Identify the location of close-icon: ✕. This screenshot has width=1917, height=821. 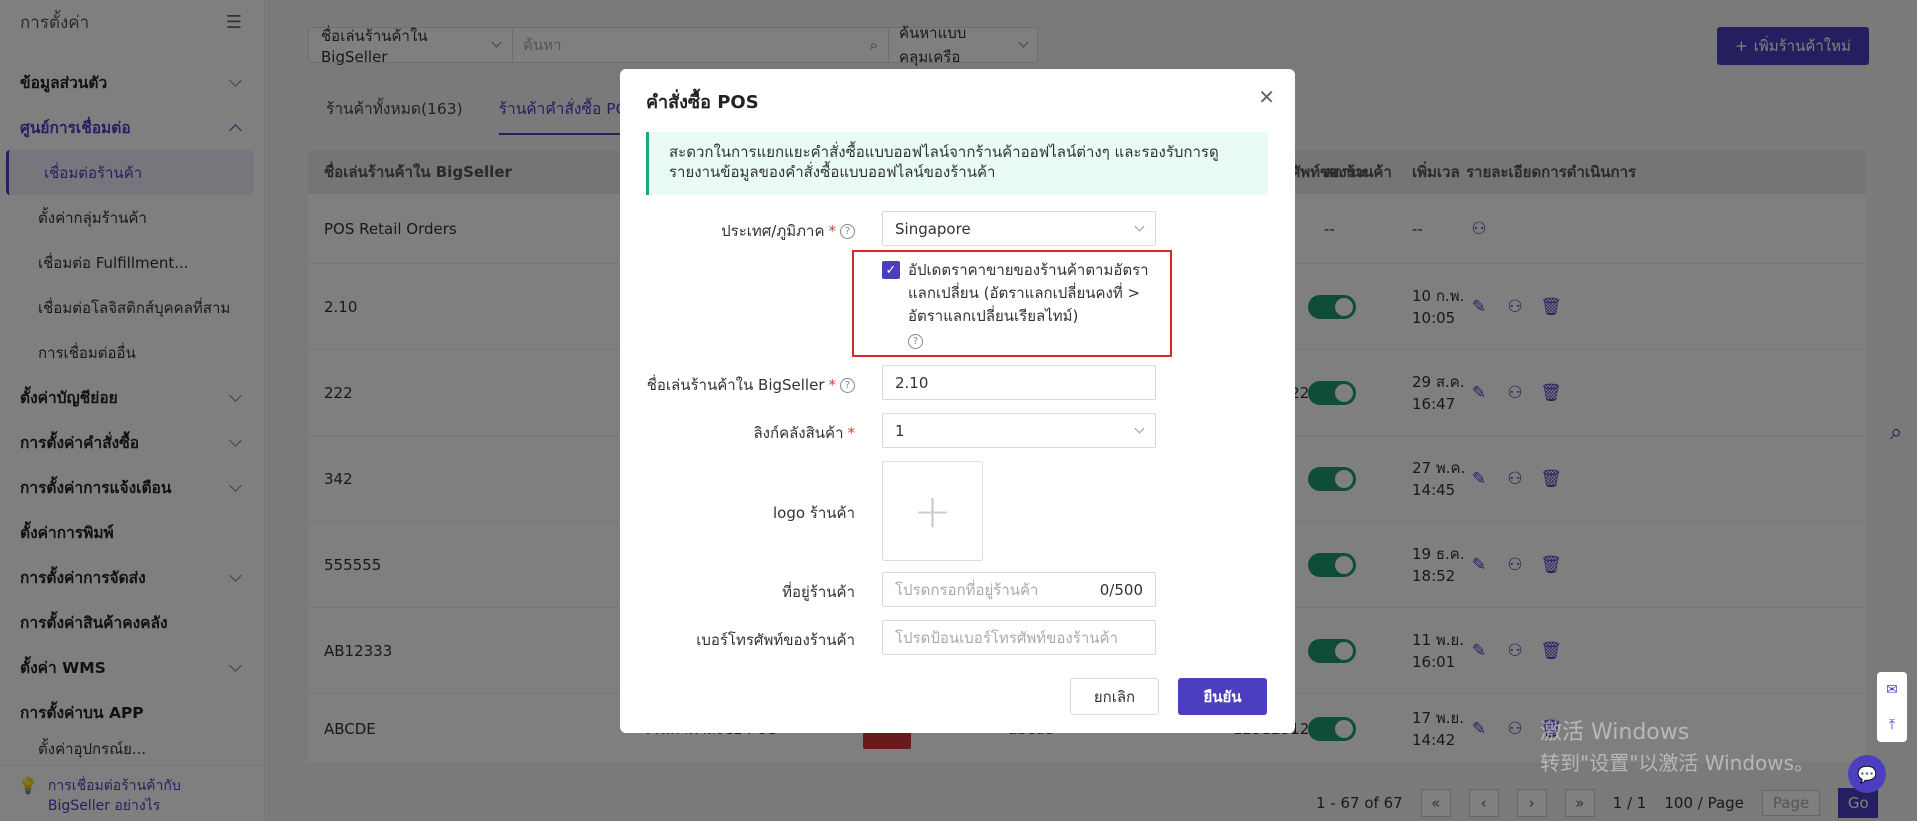
(1266, 97).